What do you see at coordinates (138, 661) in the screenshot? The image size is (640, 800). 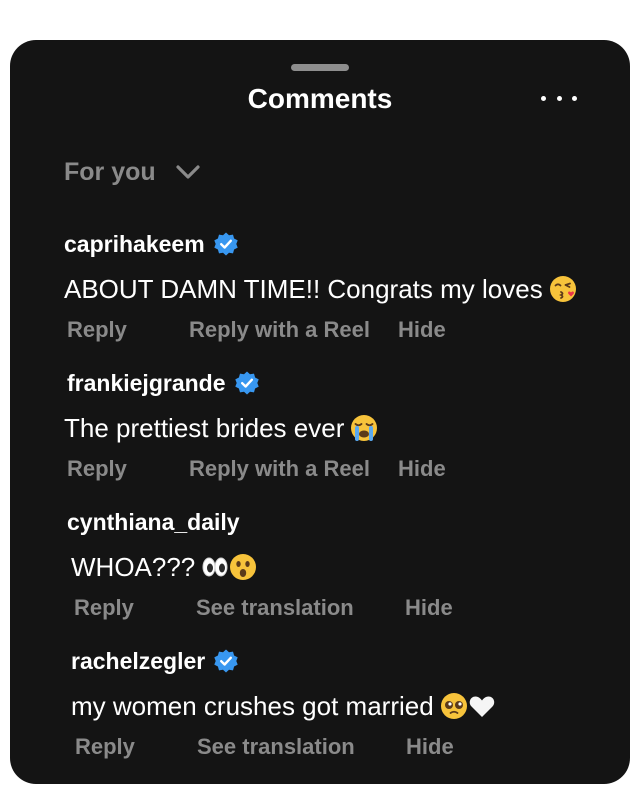 I see `comment-username: rachelzegler` at bounding box center [138, 661].